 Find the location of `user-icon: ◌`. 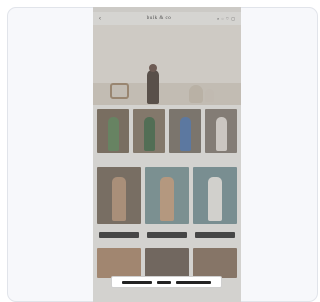

user-icon: ◌ is located at coordinates (222, 18).